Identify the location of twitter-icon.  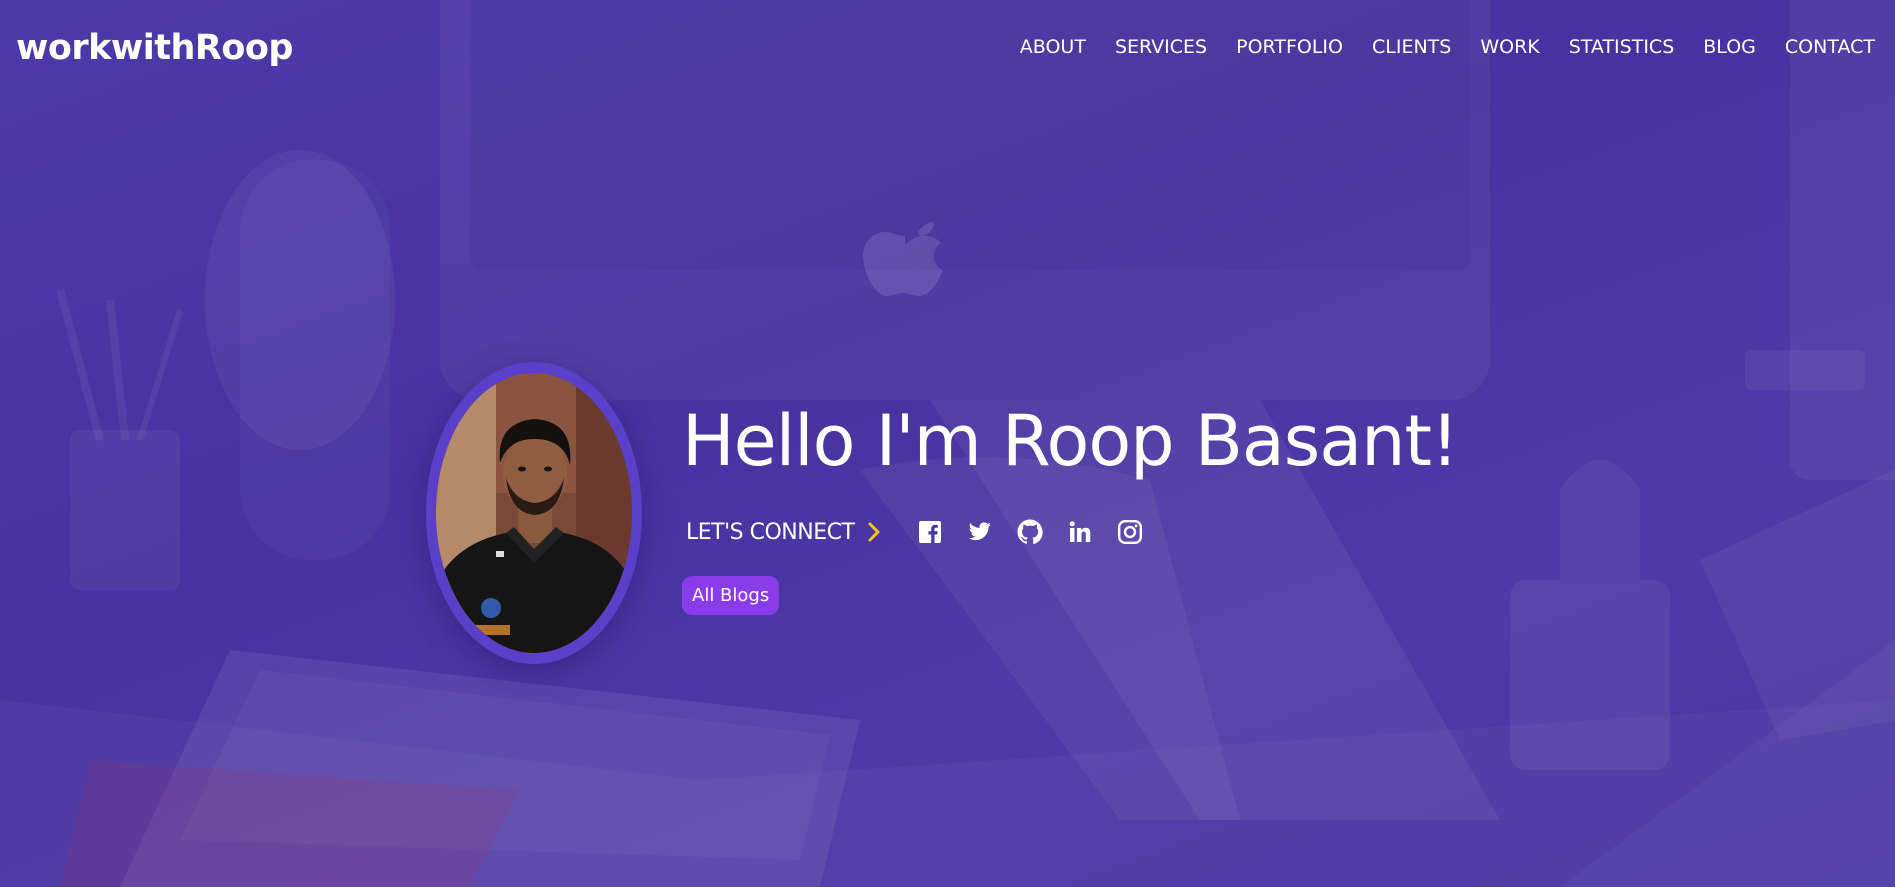
(980, 532).